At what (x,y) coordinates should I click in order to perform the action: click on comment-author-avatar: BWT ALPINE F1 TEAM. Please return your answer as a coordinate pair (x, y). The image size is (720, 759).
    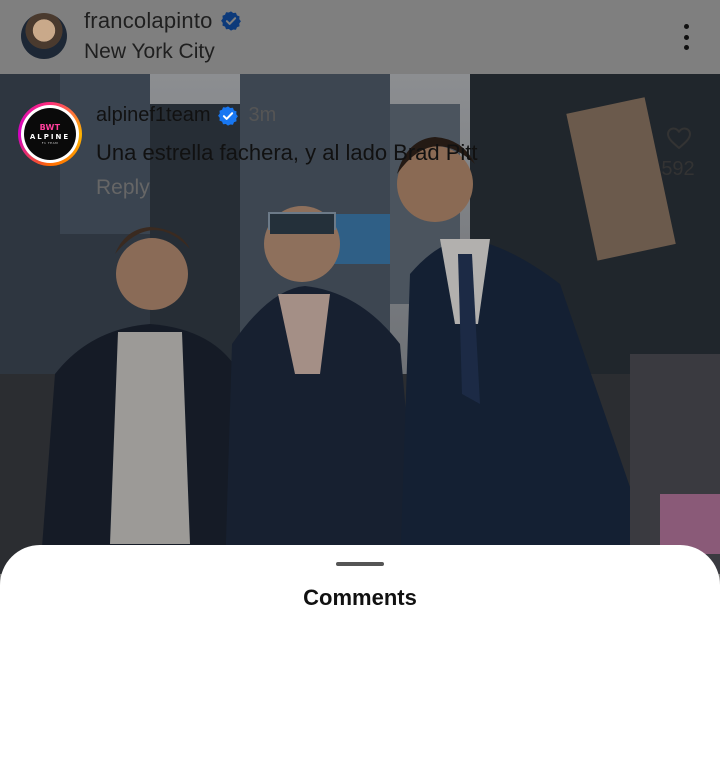
    Looking at the image, I should click on (50, 134).